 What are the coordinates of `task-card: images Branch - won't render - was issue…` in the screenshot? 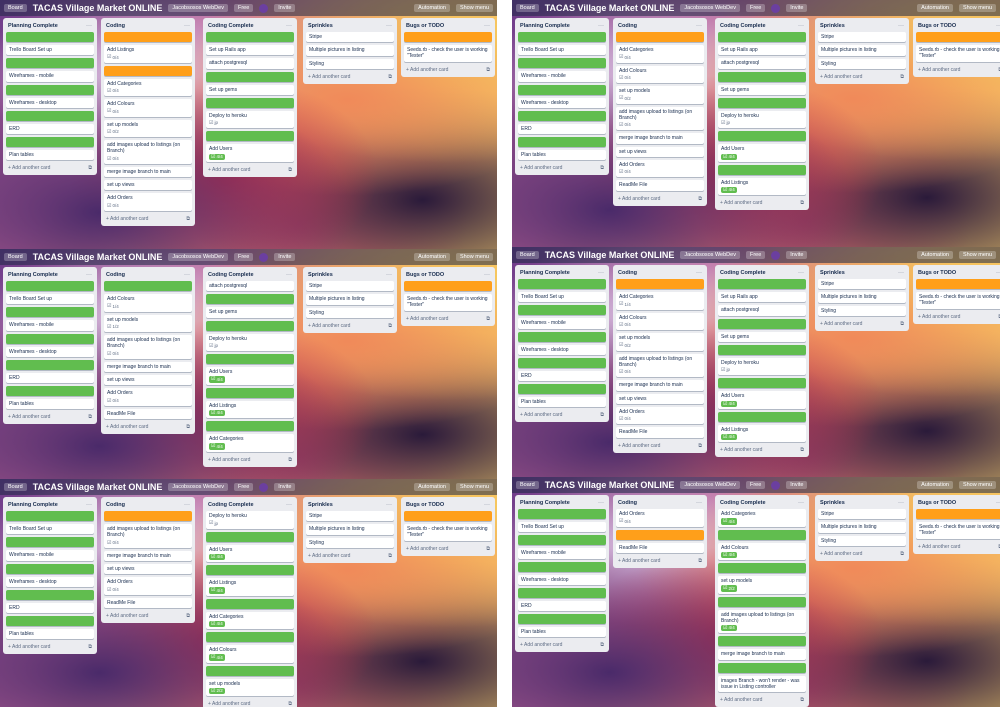 It's located at (762, 683).